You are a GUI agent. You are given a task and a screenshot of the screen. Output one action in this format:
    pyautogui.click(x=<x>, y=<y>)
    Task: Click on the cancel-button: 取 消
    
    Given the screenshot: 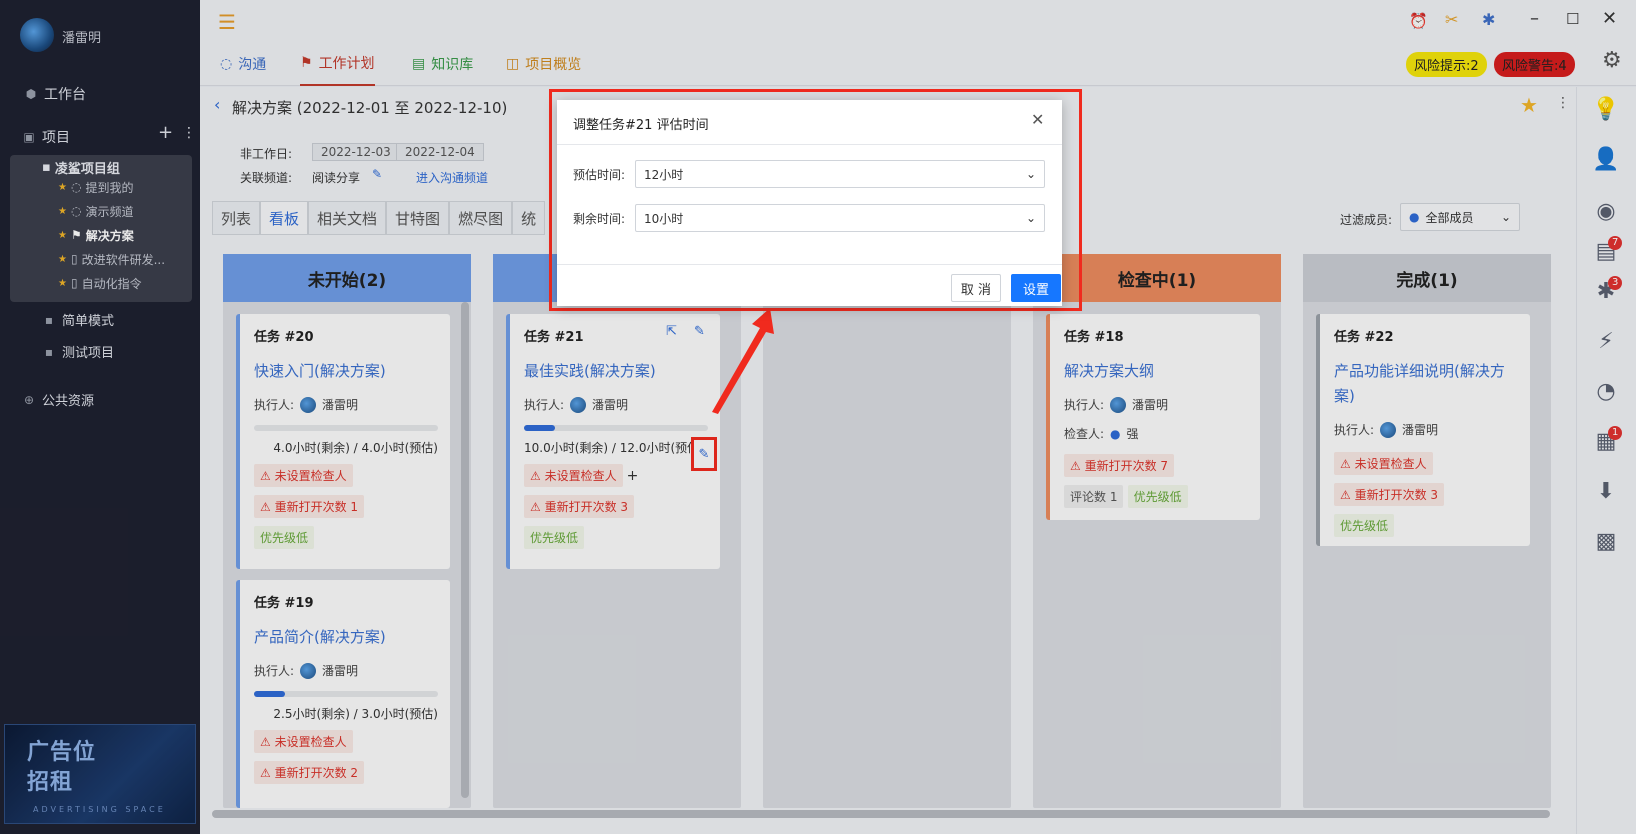 What is the action you would take?
    pyautogui.click(x=976, y=288)
    